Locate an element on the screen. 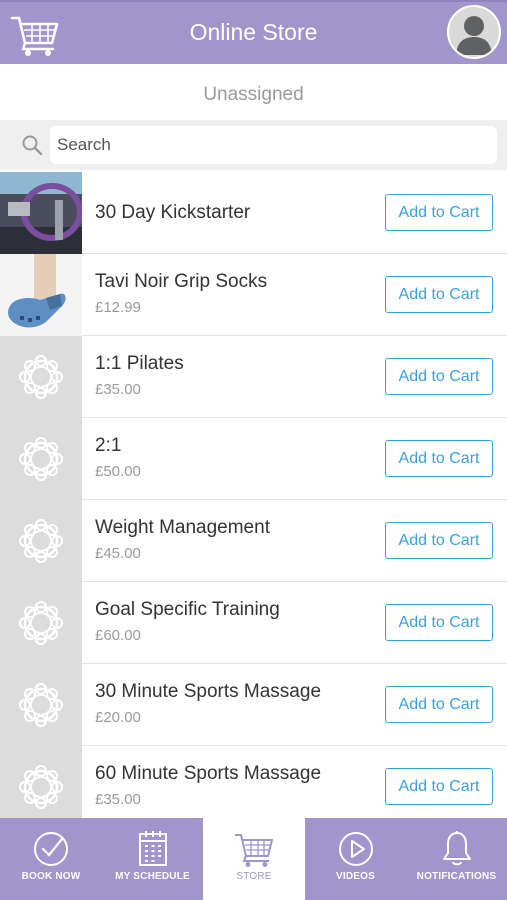  tab-book-now: BOOK NOW is located at coordinates (51, 859).